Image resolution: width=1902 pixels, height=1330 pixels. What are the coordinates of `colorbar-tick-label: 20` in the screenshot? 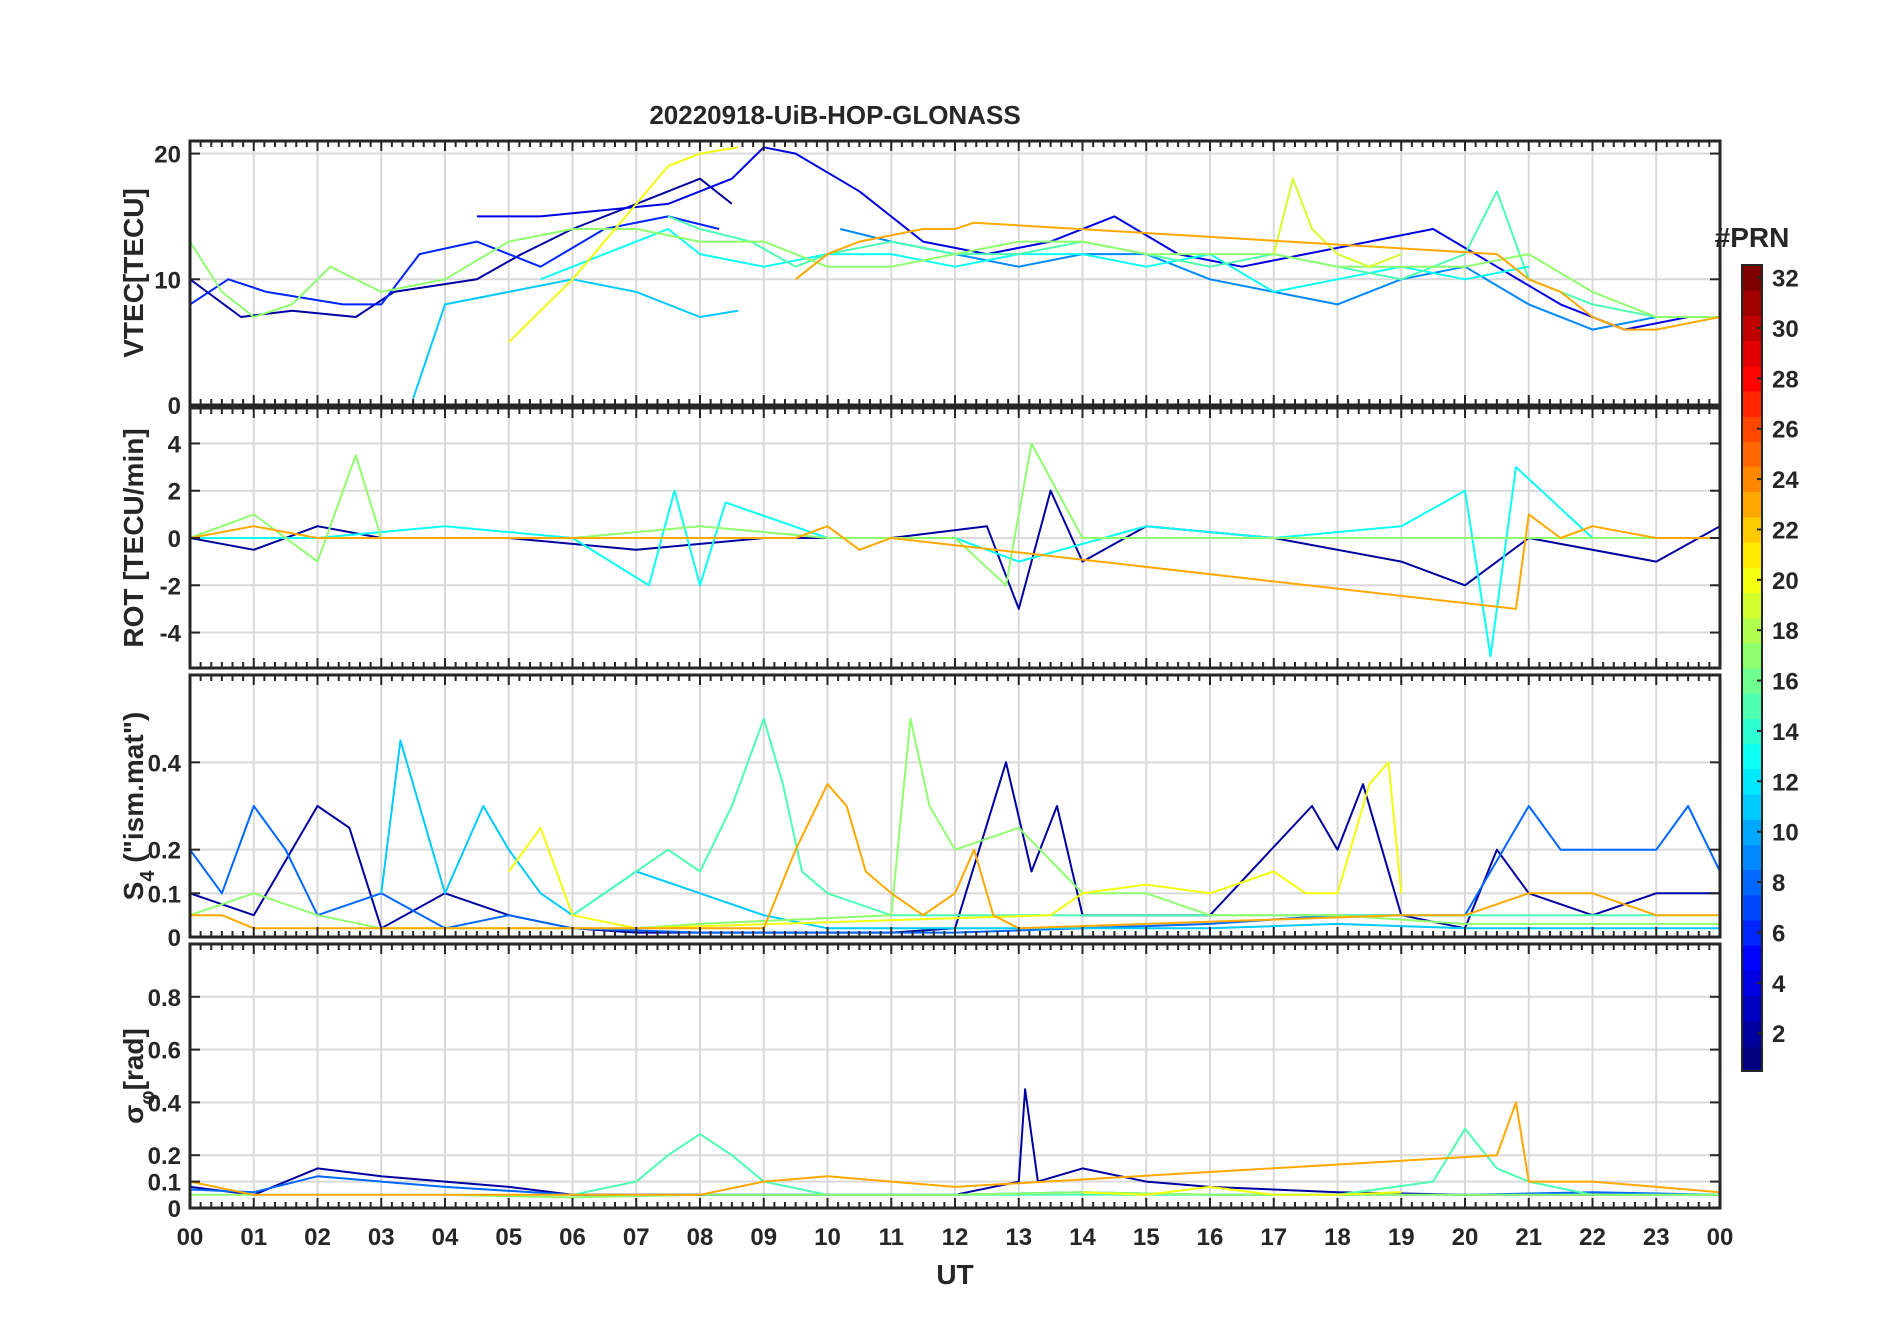 It's located at (1785, 581).